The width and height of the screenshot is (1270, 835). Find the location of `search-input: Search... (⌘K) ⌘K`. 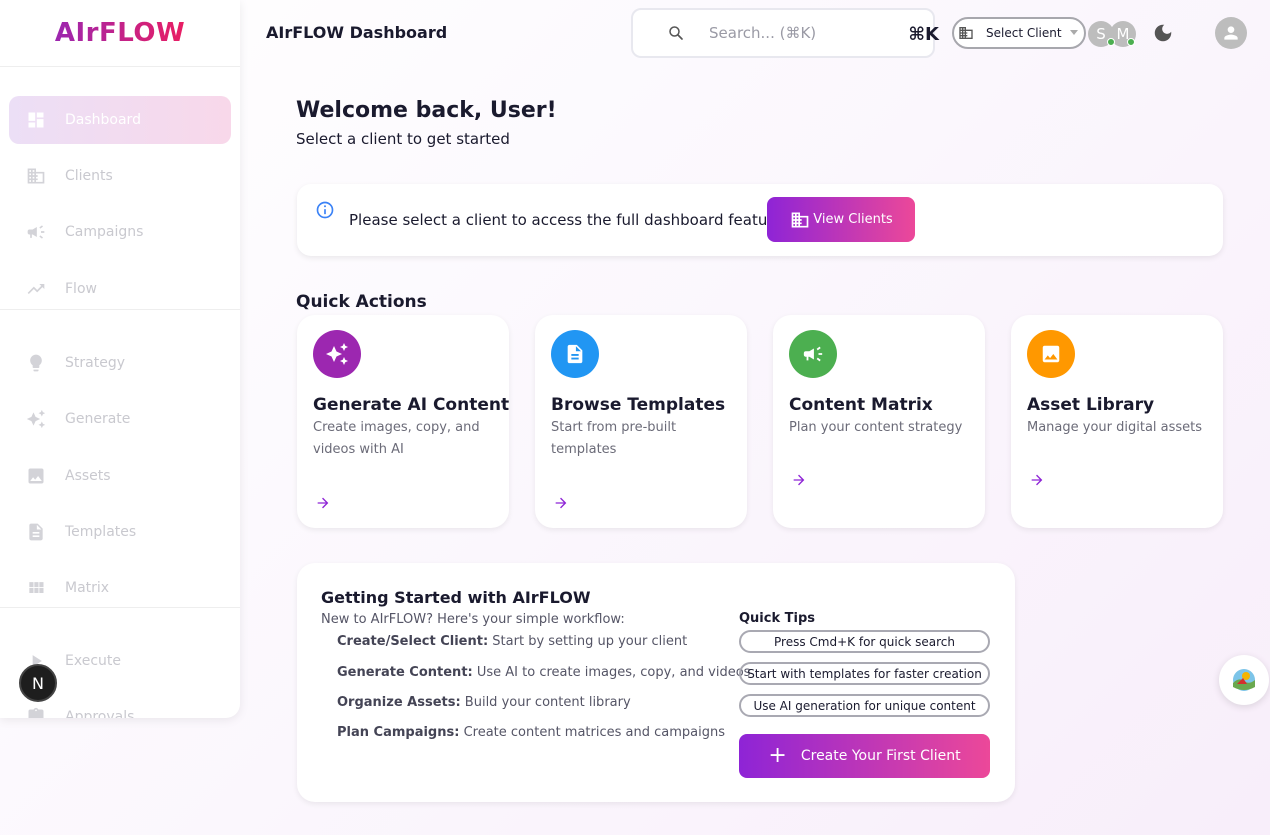

search-input: Search... (⌘K) ⌘K is located at coordinates (785, 33).